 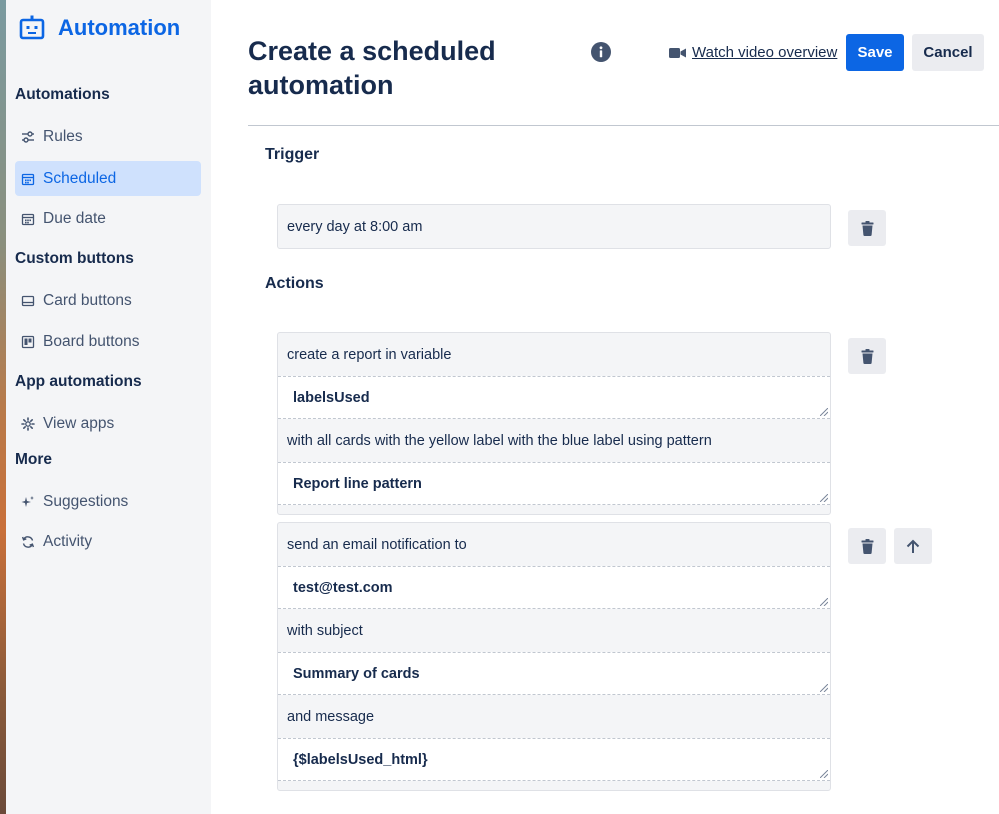 I want to click on cancel-button: Cancel, so click(x=948, y=52).